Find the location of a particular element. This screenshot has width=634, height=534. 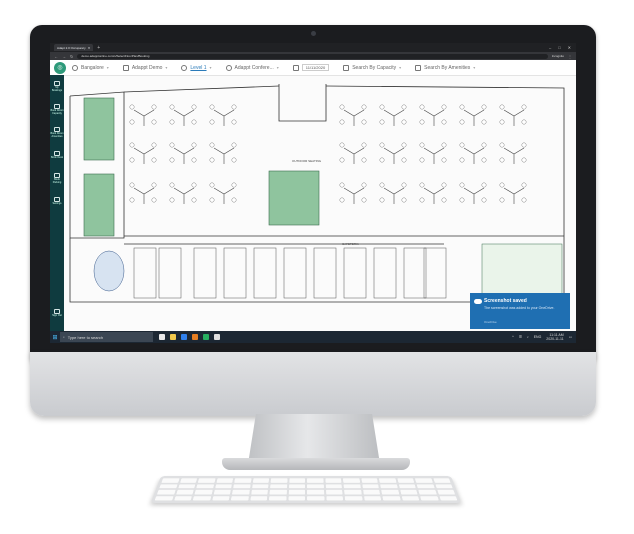

windows-start-icon: ⊞ is located at coordinates (55, 337).